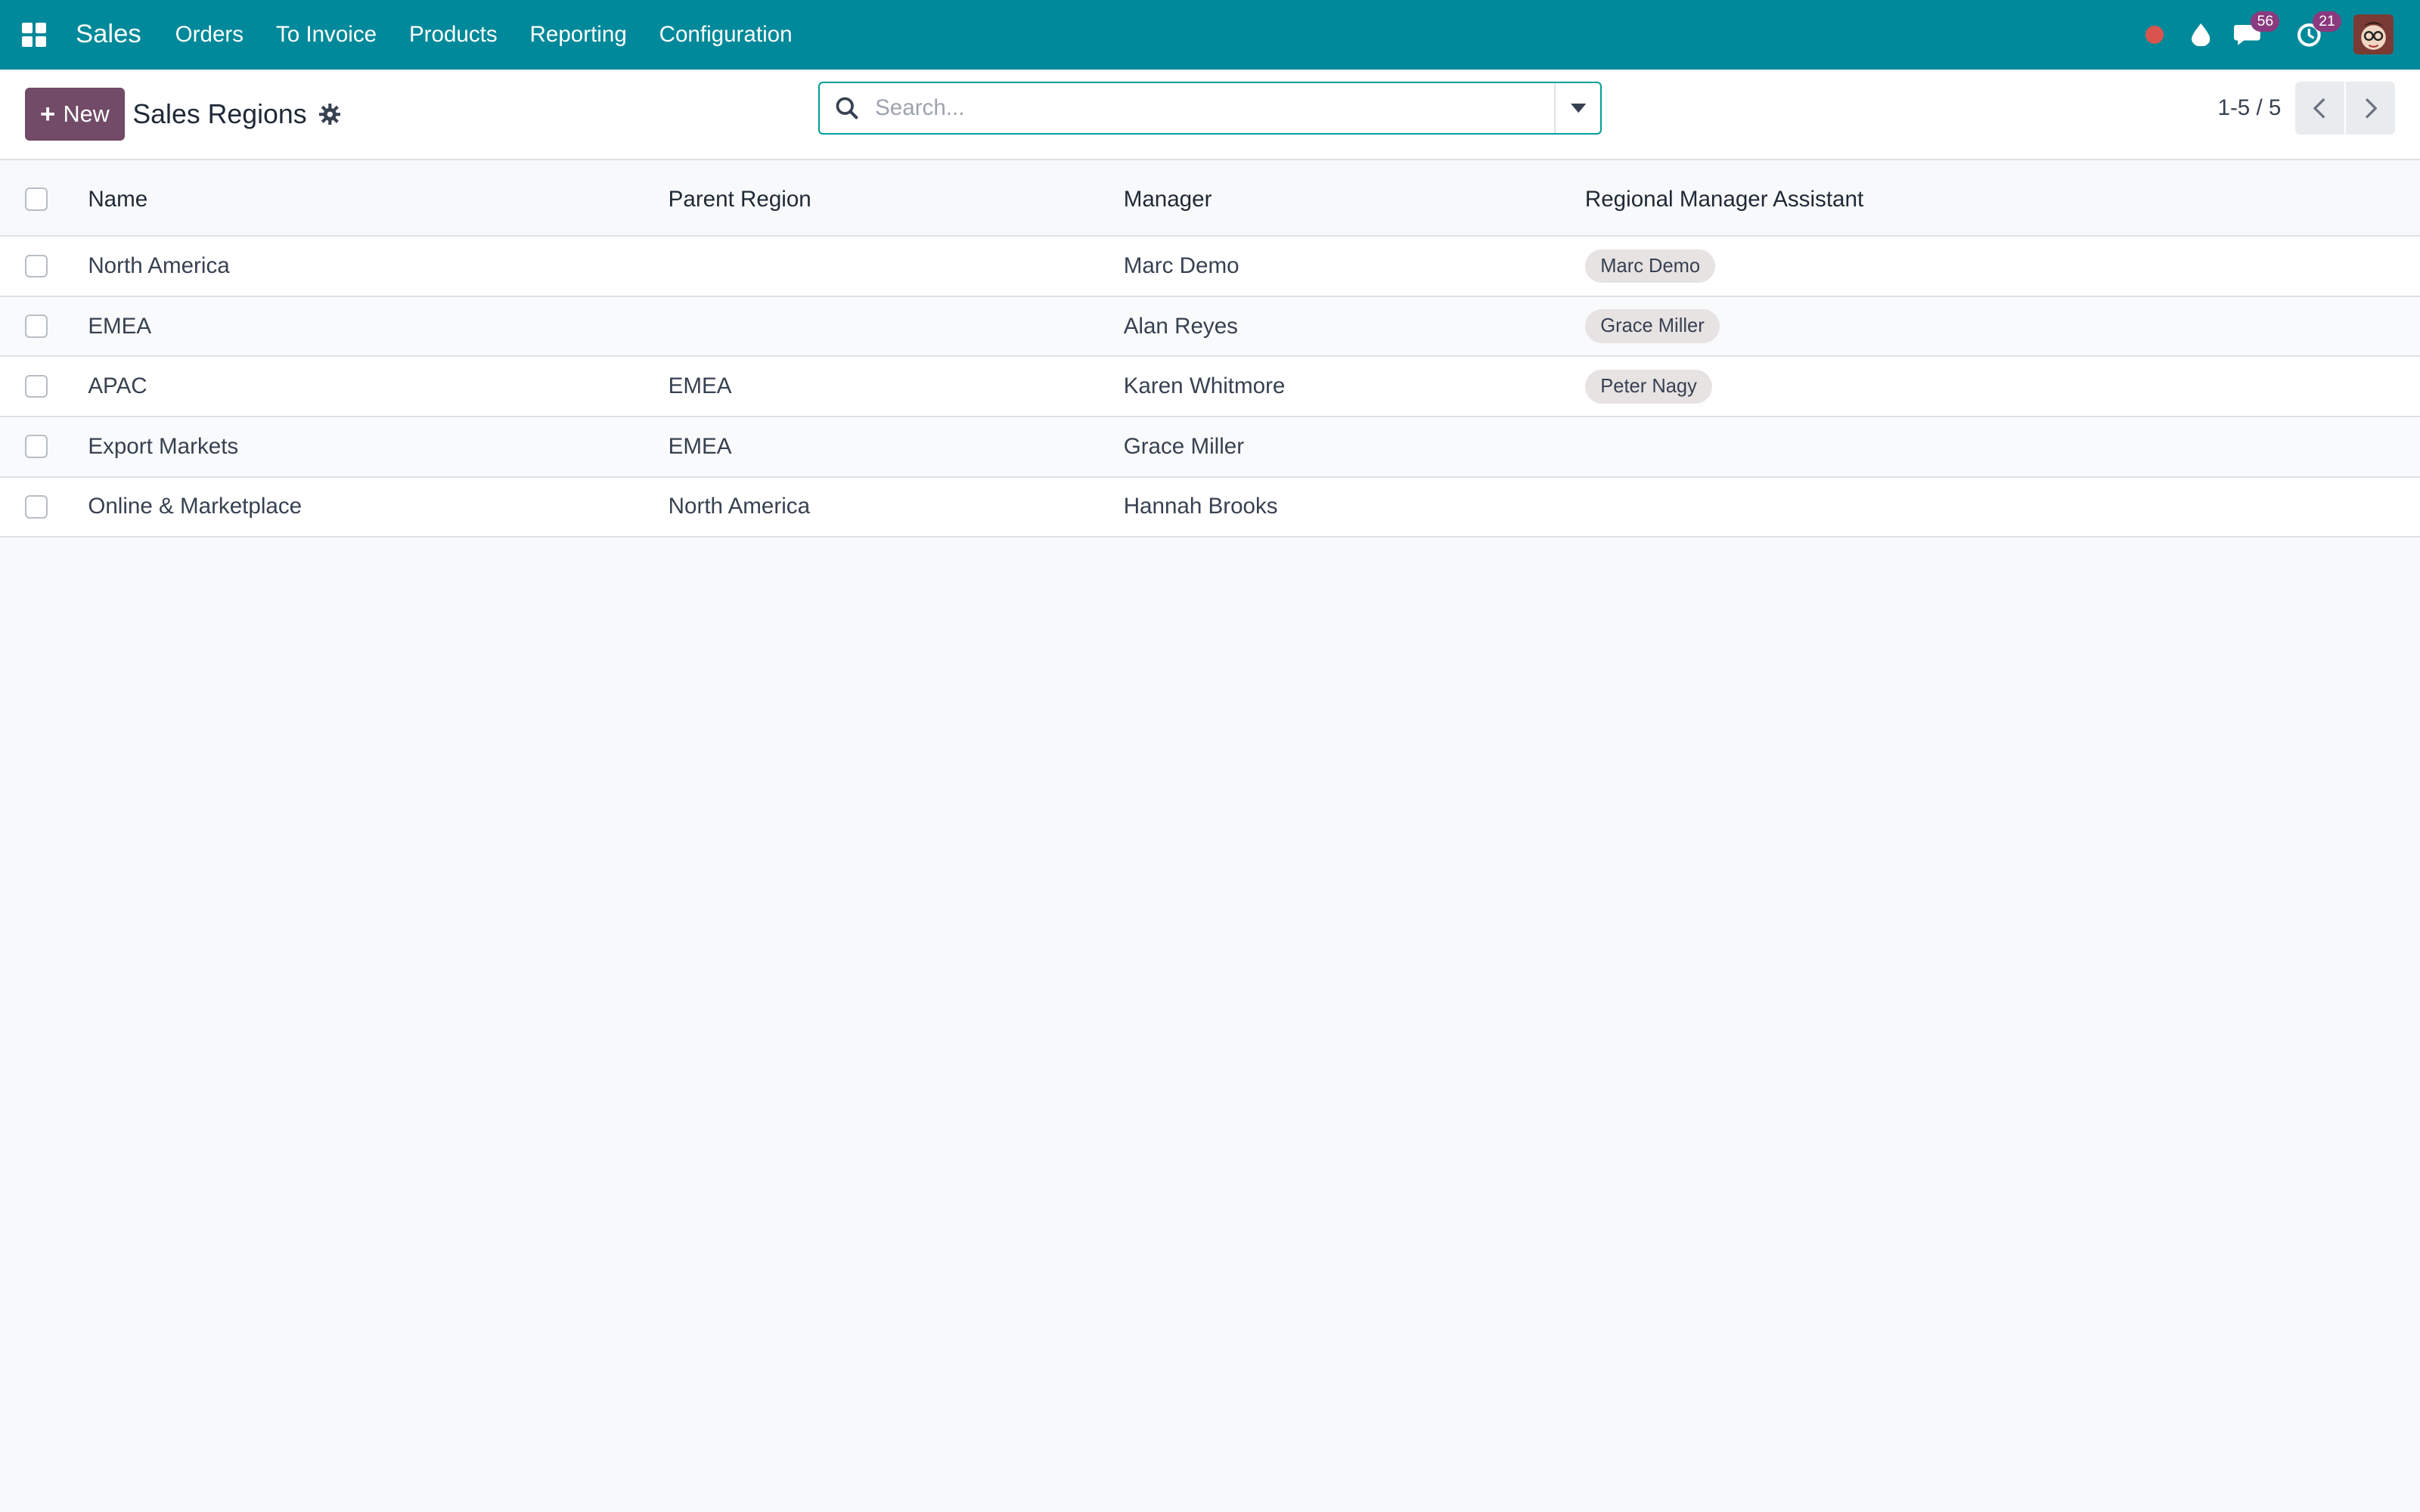 This screenshot has height=1512, width=2420. What do you see at coordinates (2002, 387) in the screenshot?
I see `cell-assistant: Peter Nagy` at bounding box center [2002, 387].